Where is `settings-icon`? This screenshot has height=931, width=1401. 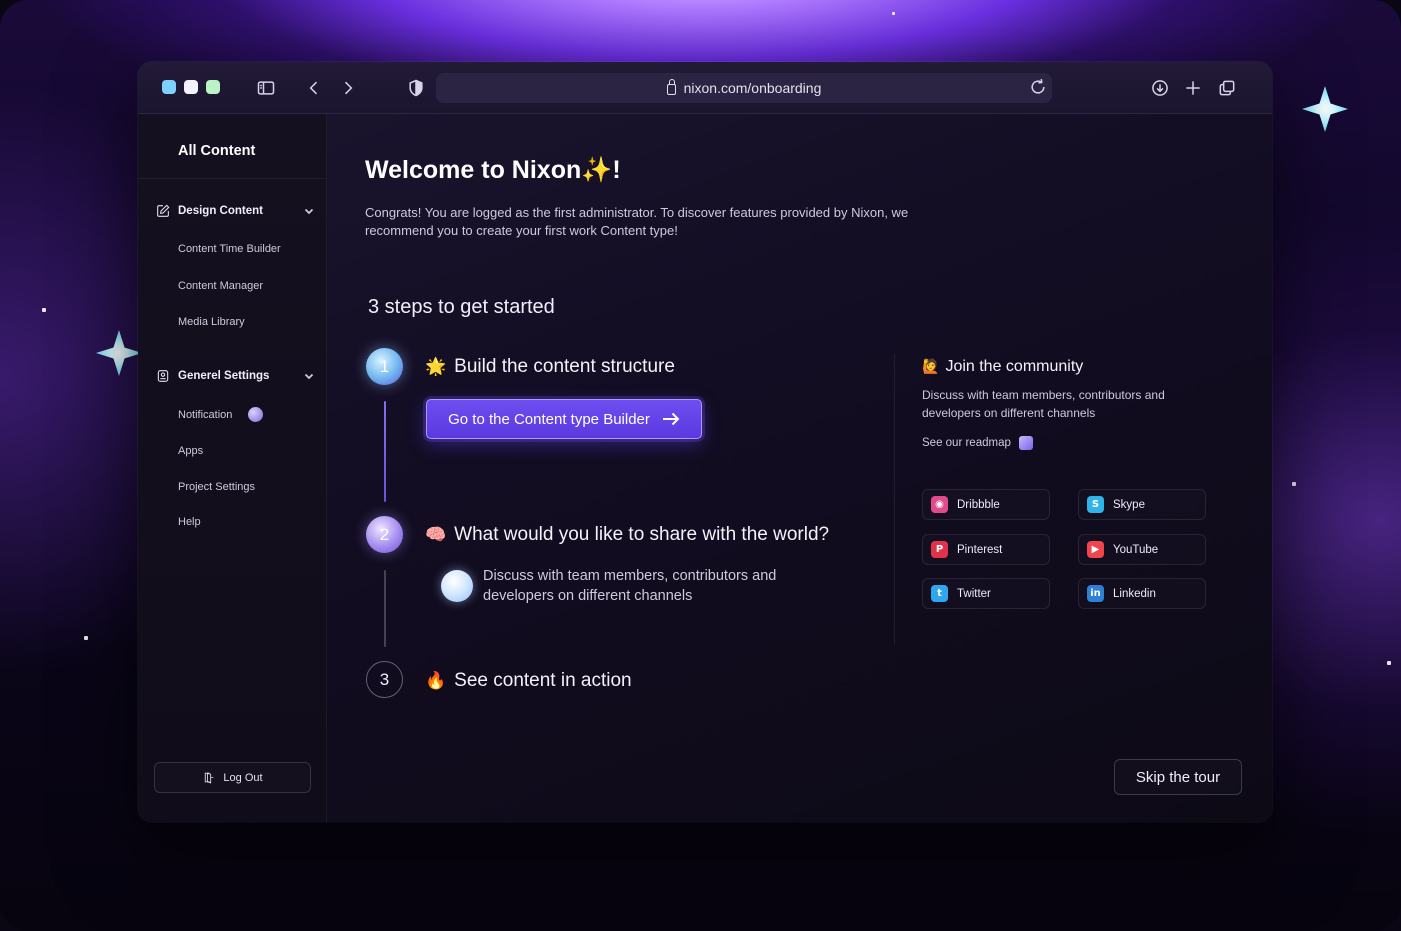
settings-icon is located at coordinates (162, 376).